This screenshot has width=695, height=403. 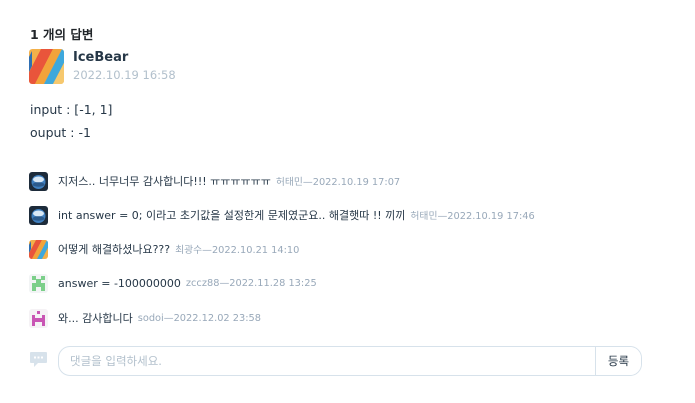 I want to click on submit-comment-button: 등록, so click(x=618, y=361).